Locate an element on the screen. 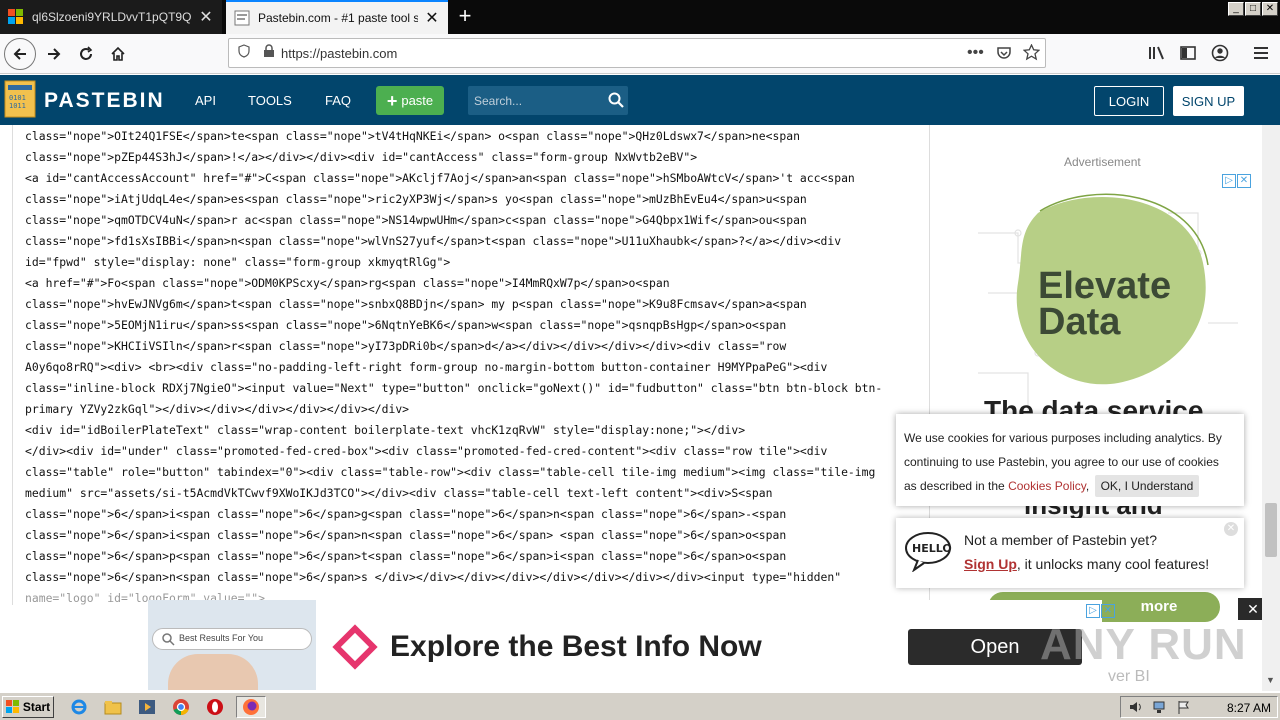 The image size is (1280, 720). start-button: Start is located at coordinates (28, 707).